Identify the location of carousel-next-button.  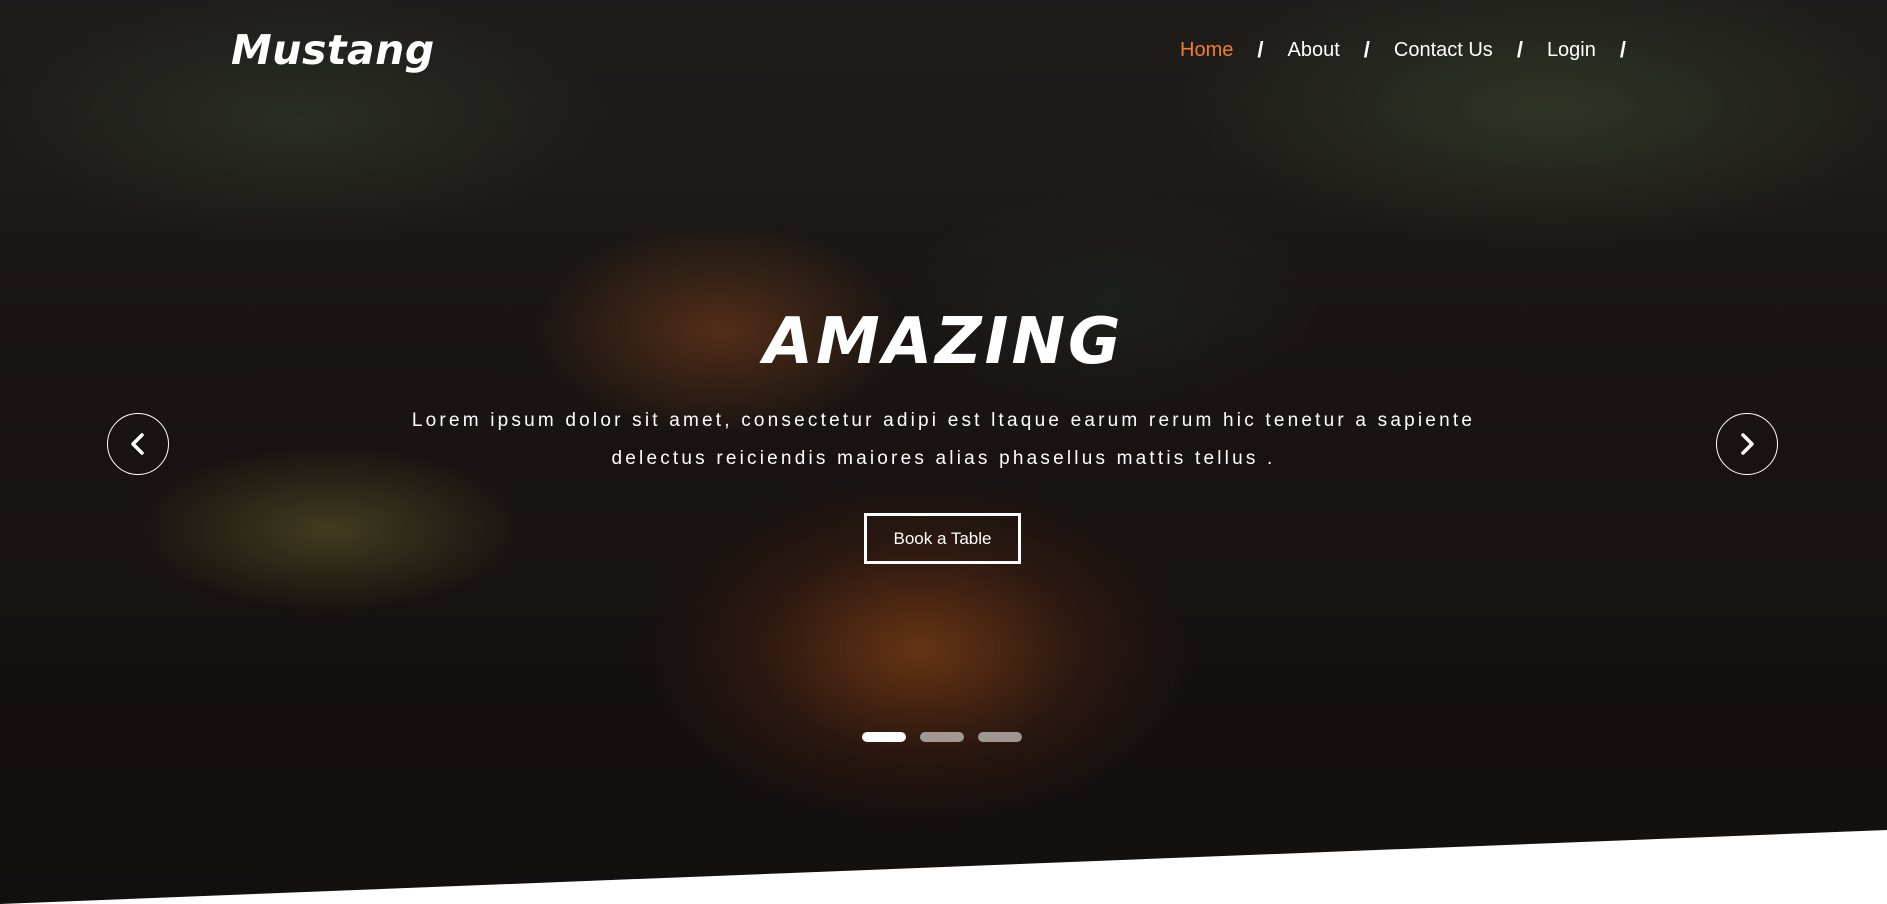
(1747, 444).